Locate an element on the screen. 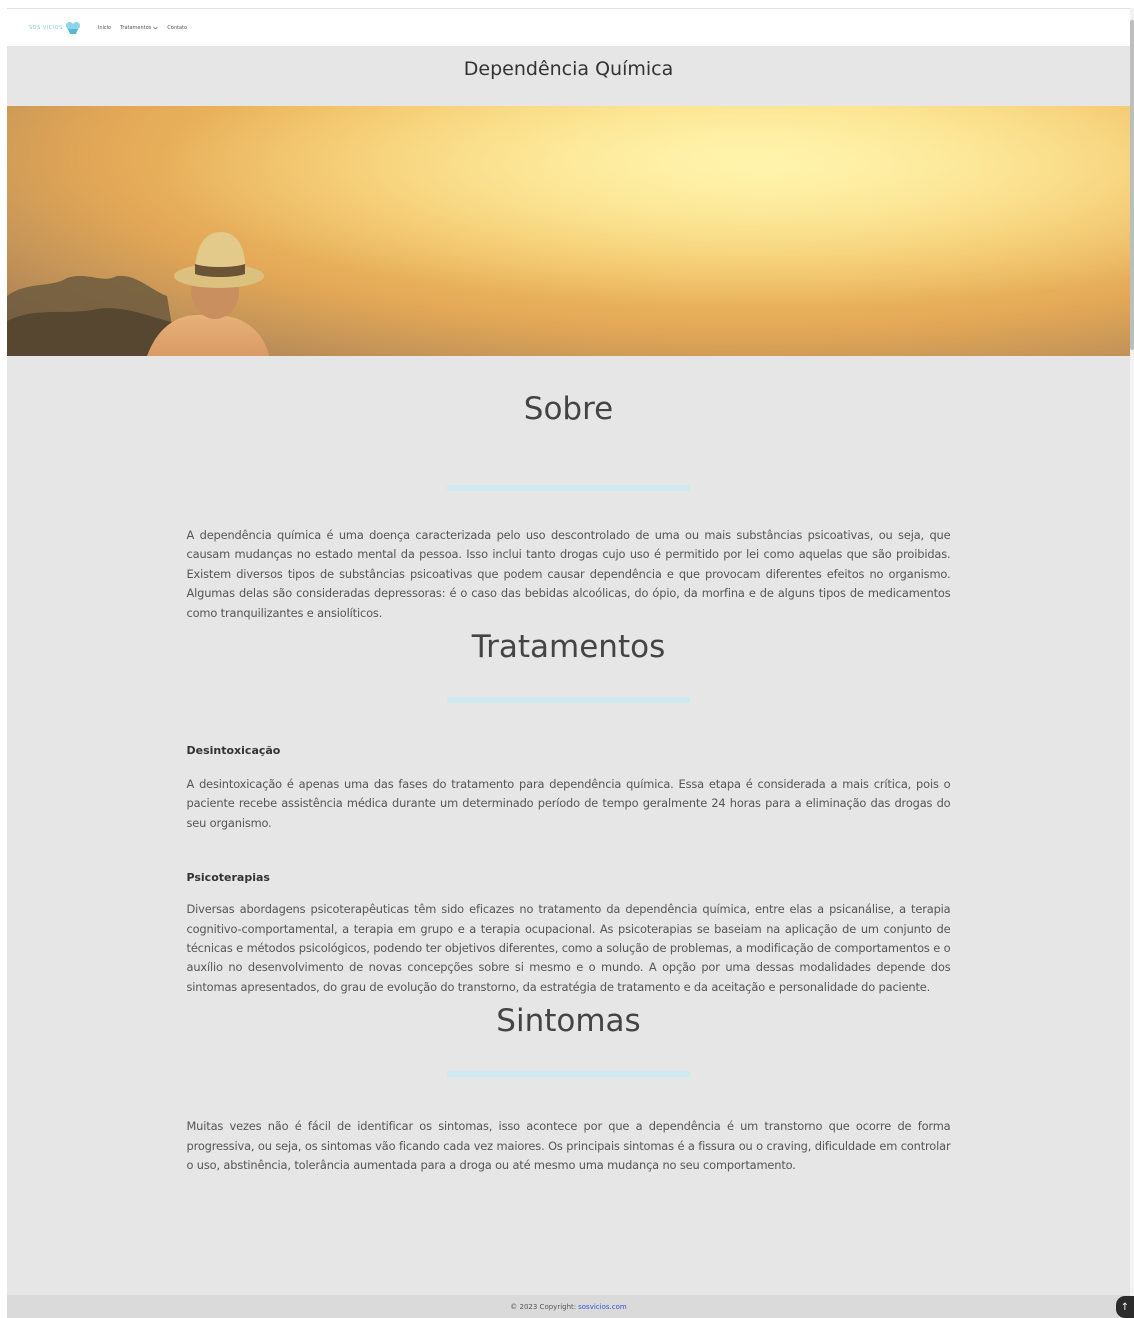 This screenshot has width=1134, height=1318. logo: SOS VICIOS is located at coordinates (55, 28).